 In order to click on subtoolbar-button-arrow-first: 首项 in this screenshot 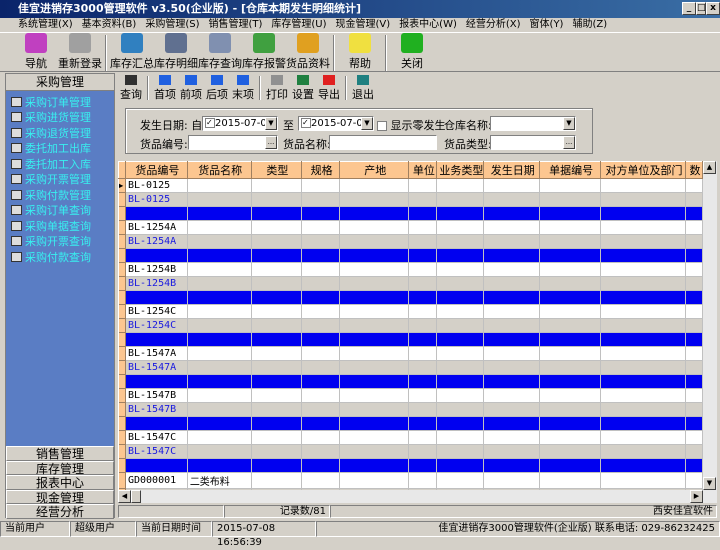, I will do `click(165, 88)`.